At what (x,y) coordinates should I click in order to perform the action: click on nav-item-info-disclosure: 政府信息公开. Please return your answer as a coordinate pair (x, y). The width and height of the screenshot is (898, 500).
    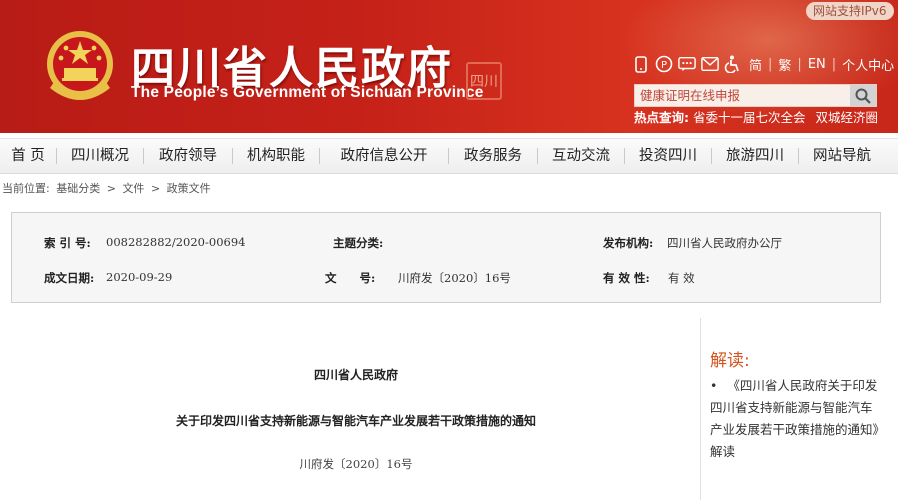
    Looking at the image, I should click on (384, 156).